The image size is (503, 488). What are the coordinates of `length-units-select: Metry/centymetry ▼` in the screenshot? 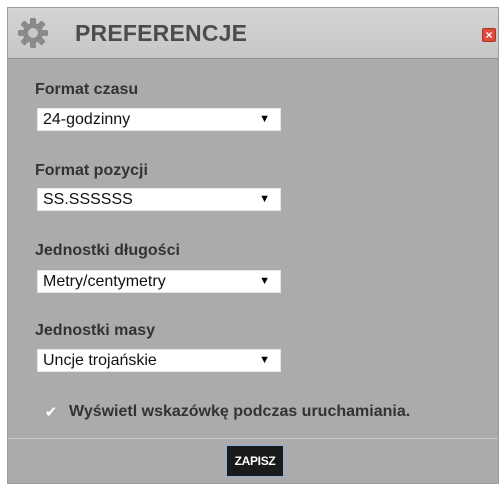 It's located at (159, 281).